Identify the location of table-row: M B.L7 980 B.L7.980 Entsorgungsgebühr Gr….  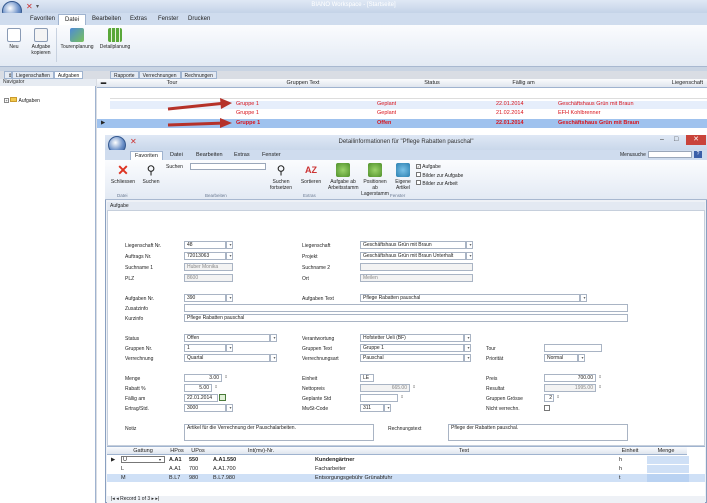
(406, 478).